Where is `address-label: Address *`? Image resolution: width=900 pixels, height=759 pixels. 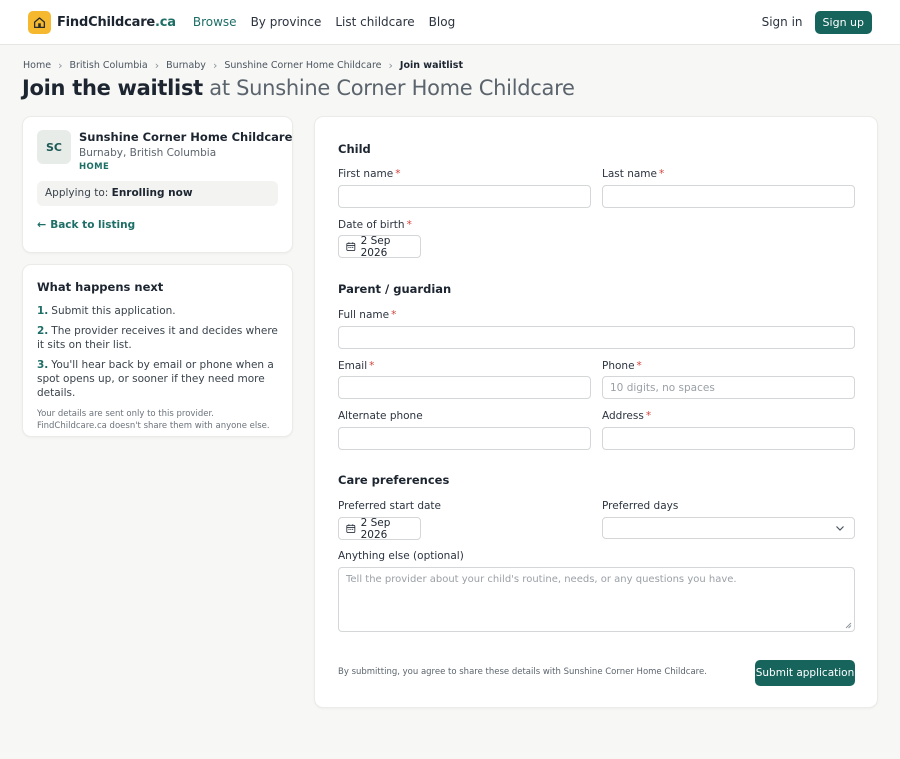 address-label: Address * is located at coordinates (627, 416).